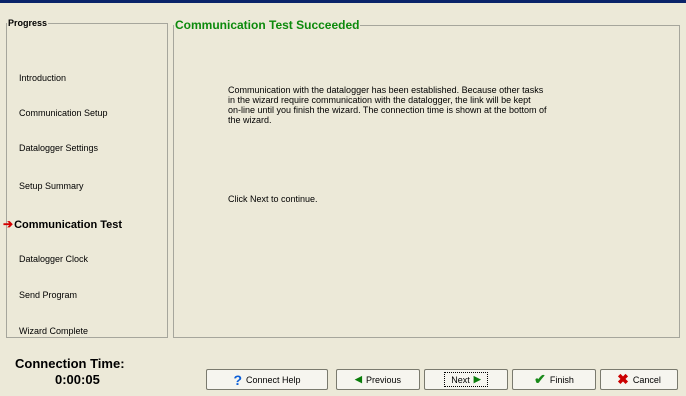 The width and height of the screenshot is (686, 396). I want to click on connection-time-label: Connection Time:, so click(70, 363).